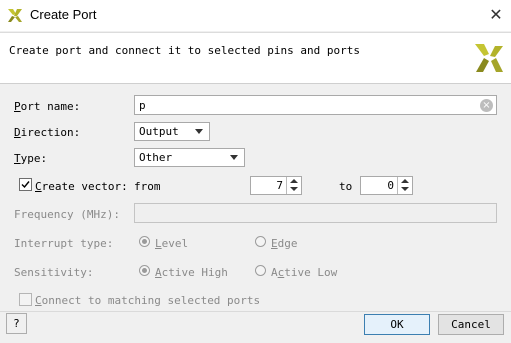 Image resolution: width=511 pixels, height=343 pixels. I want to click on port-name-input: p ×, so click(315, 105).